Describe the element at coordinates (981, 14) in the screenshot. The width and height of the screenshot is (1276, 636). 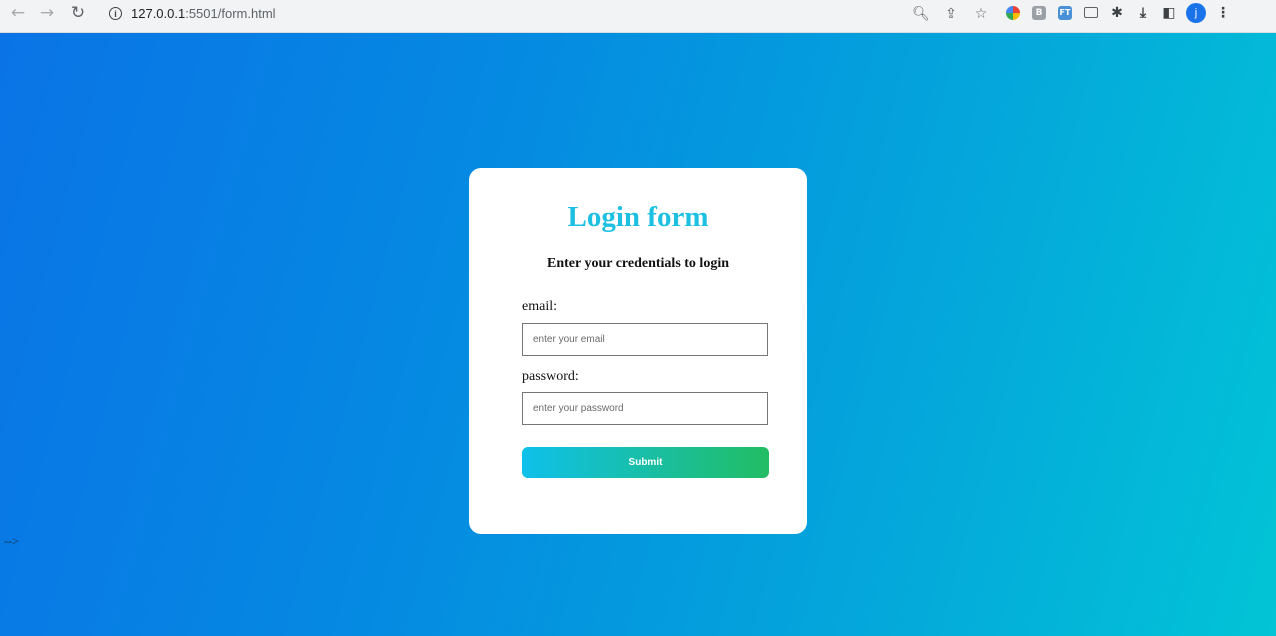
I see `bookmark-star-icon: ☆` at that location.